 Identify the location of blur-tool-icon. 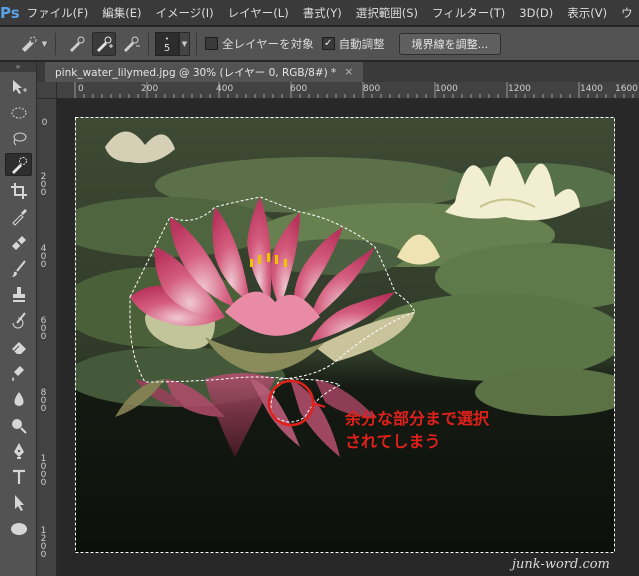
(18, 398).